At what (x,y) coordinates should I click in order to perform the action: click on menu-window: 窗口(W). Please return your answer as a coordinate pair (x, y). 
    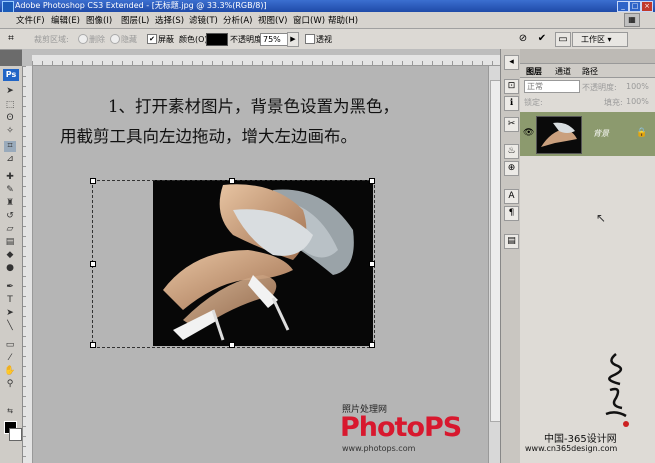
    Looking at the image, I should click on (309, 20).